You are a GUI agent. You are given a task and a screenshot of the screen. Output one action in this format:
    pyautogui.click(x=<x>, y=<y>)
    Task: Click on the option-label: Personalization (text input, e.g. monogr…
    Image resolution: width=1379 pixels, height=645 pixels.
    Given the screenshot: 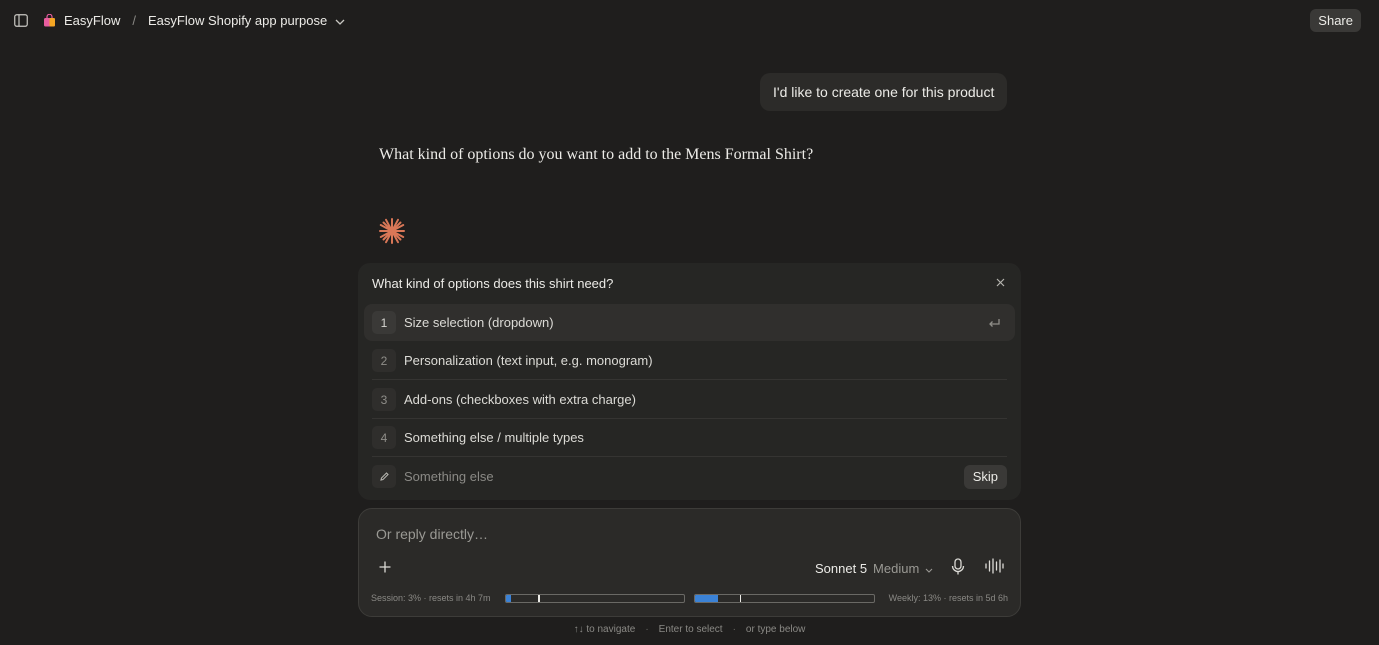 What is the action you would take?
    pyautogui.click(x=528, y=360)
    